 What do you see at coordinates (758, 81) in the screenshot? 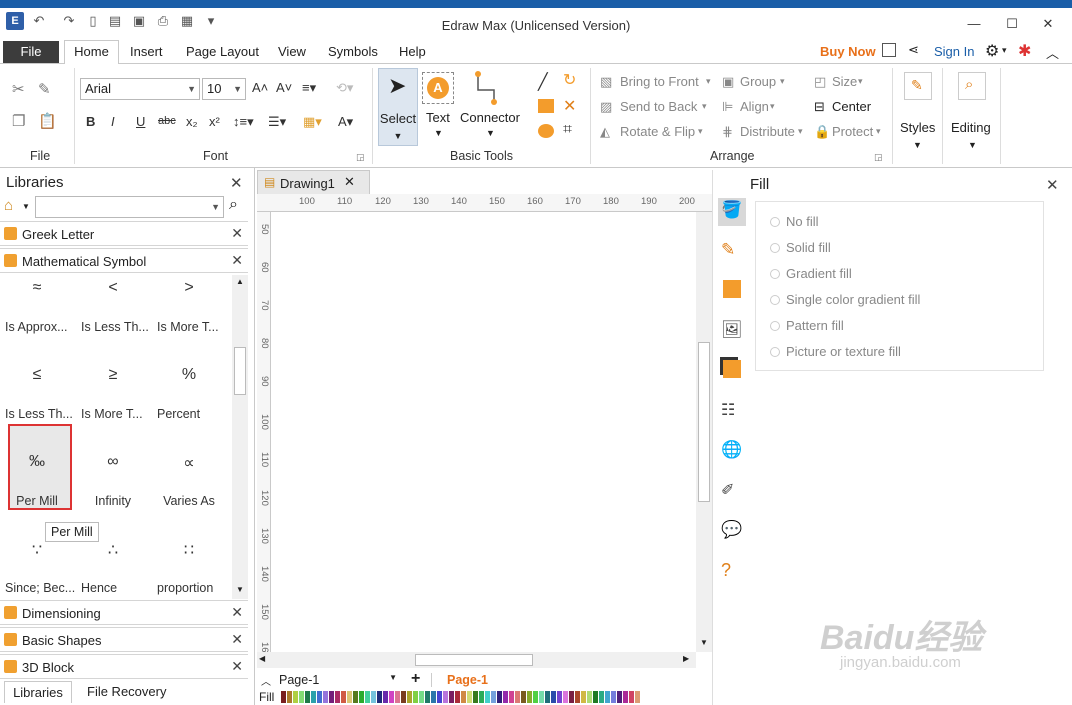
I see `group-button: Group` at bounding box center [758, 81].